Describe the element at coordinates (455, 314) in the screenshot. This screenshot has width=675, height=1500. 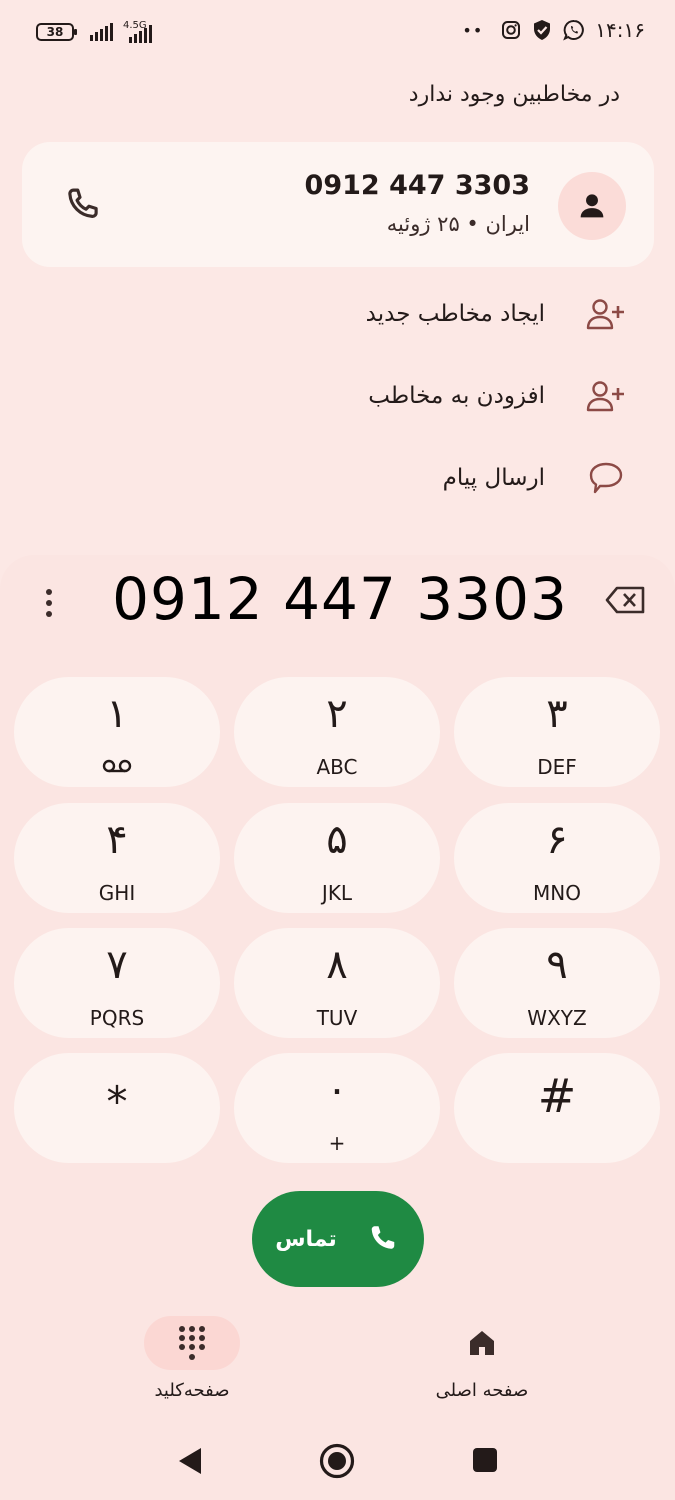
I see `create-contact-label: ایجاد مخاطب جدید` at that location.